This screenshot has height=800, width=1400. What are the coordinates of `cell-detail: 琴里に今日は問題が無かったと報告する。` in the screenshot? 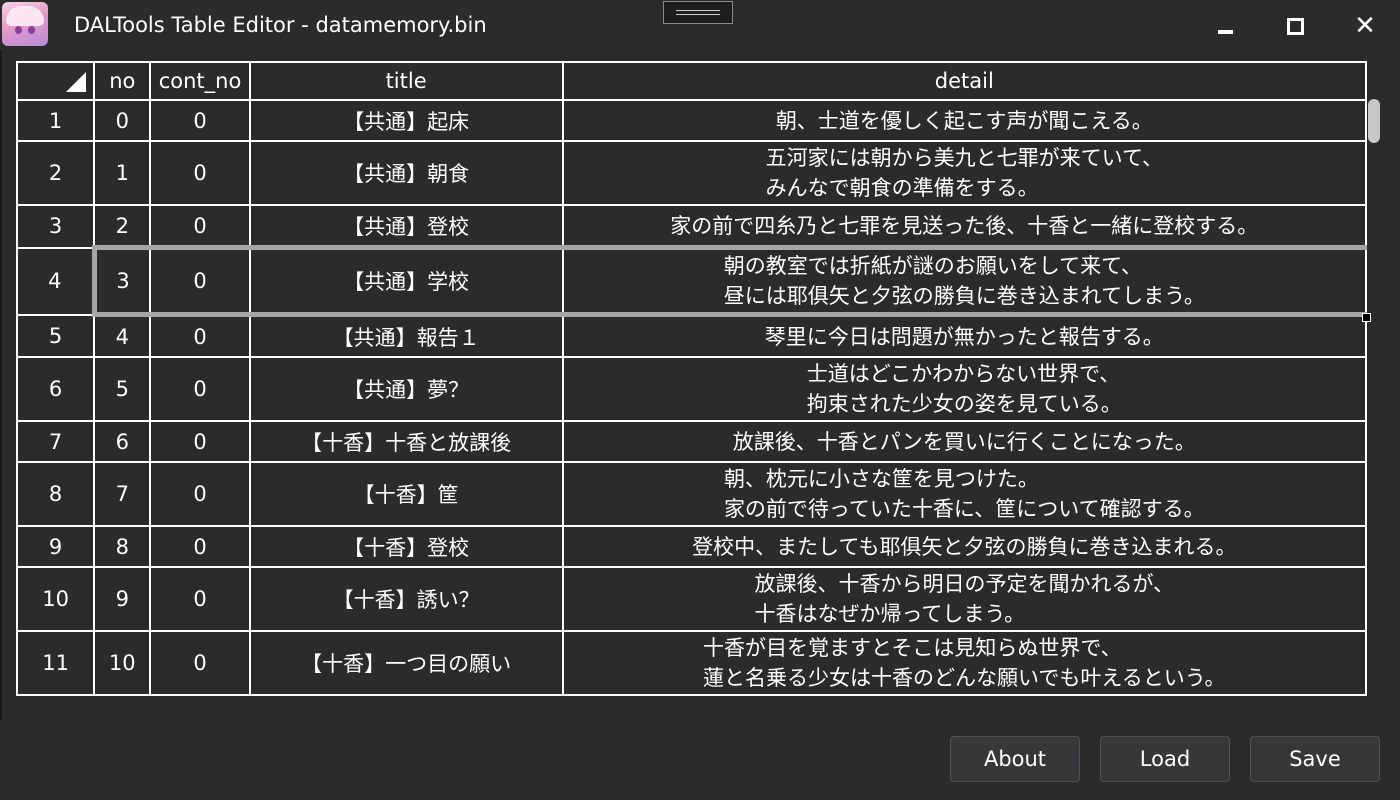 It's located at (964, 335).